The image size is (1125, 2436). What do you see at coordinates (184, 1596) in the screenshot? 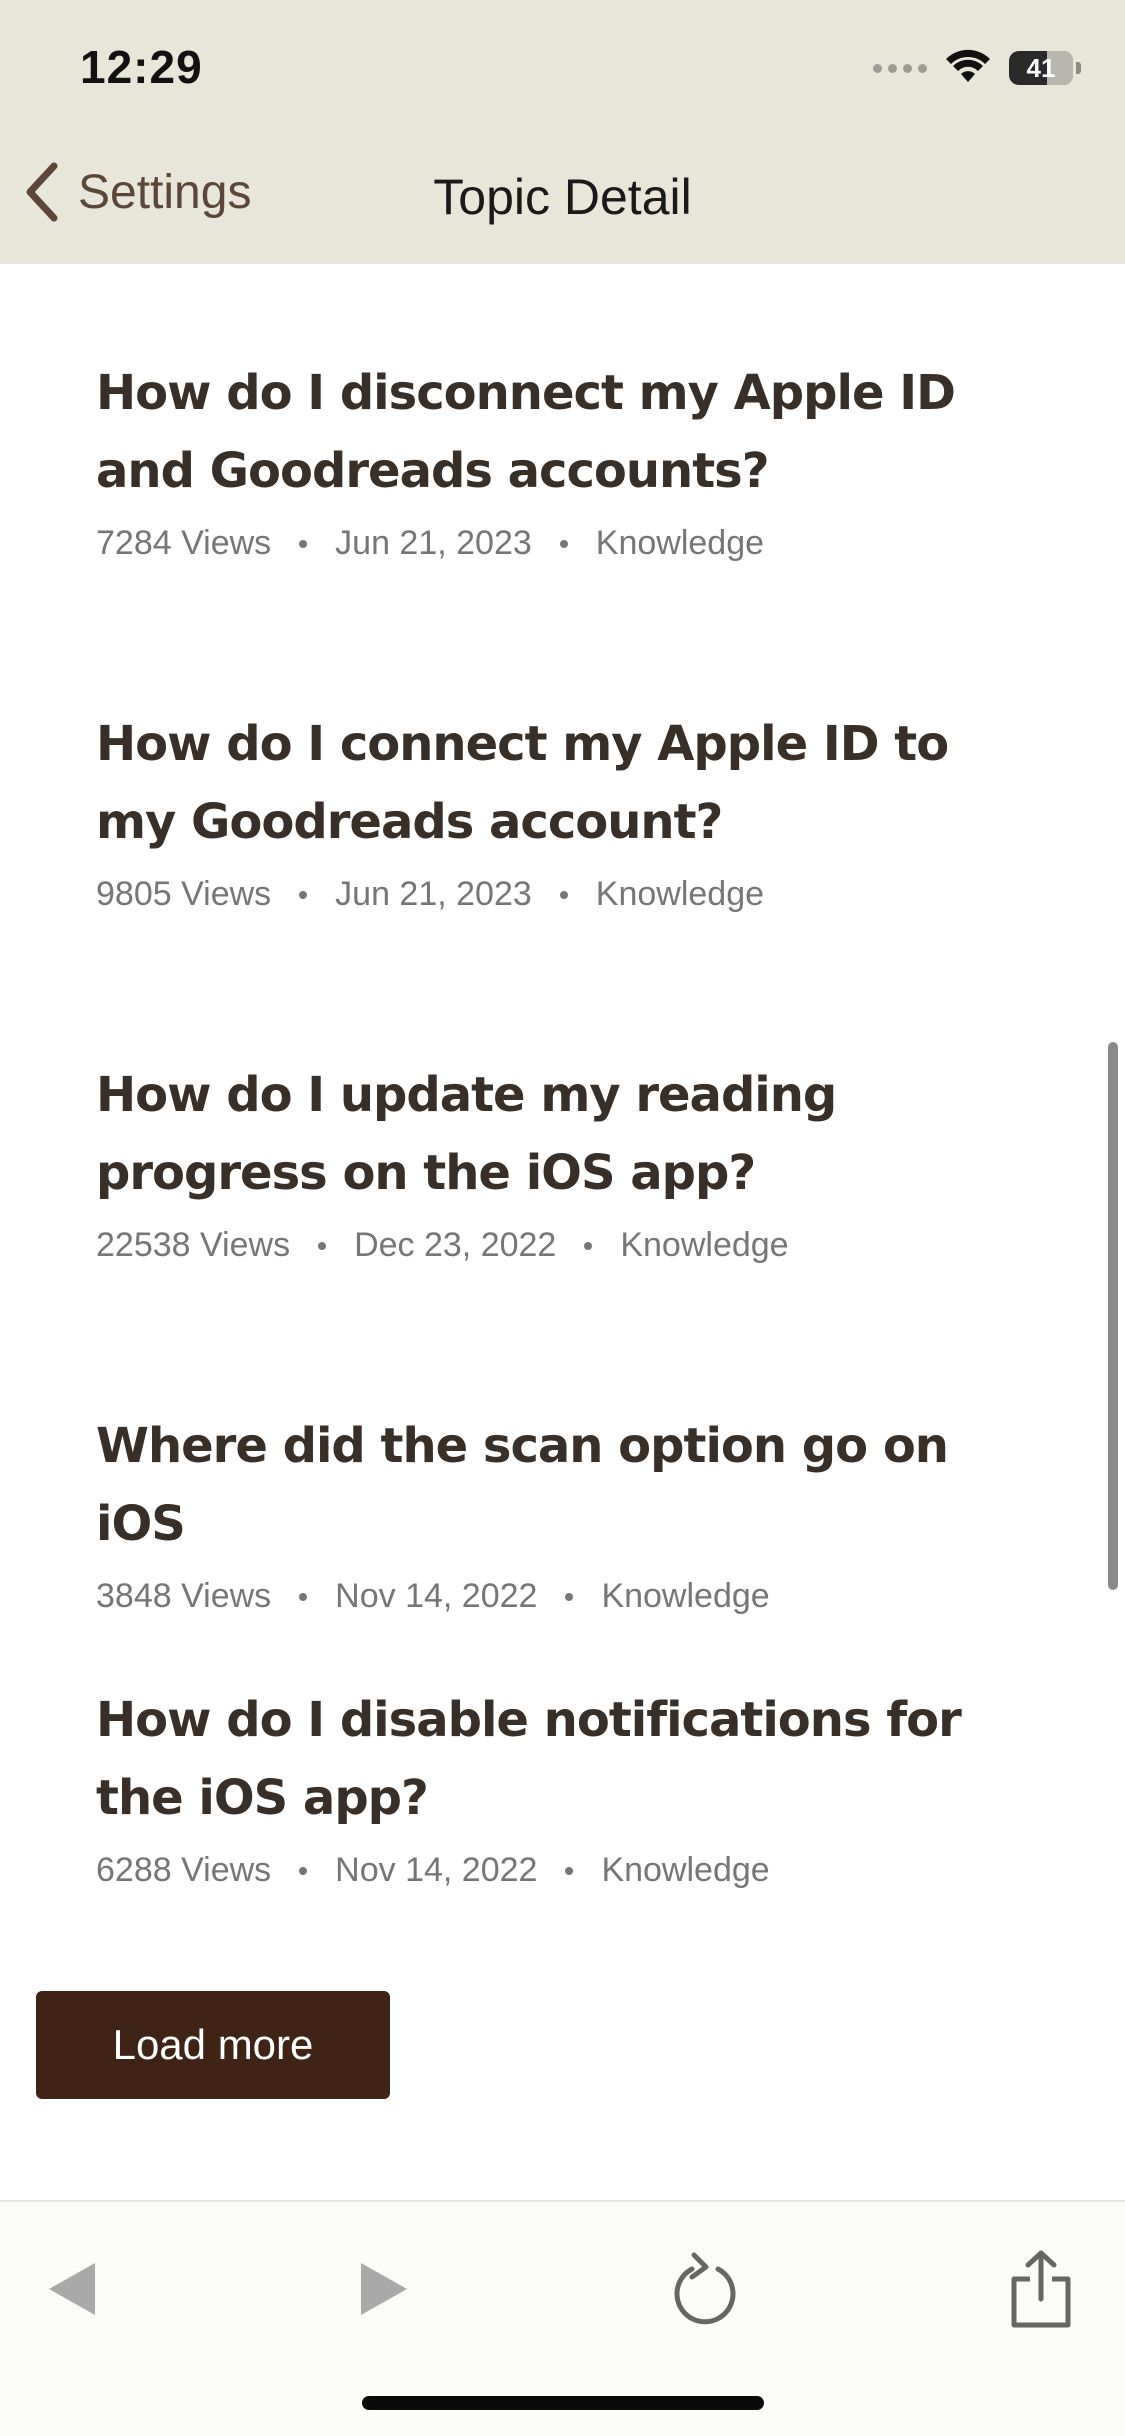
I see `view-count: 3848 Views` at bounding box center [184, 1596].